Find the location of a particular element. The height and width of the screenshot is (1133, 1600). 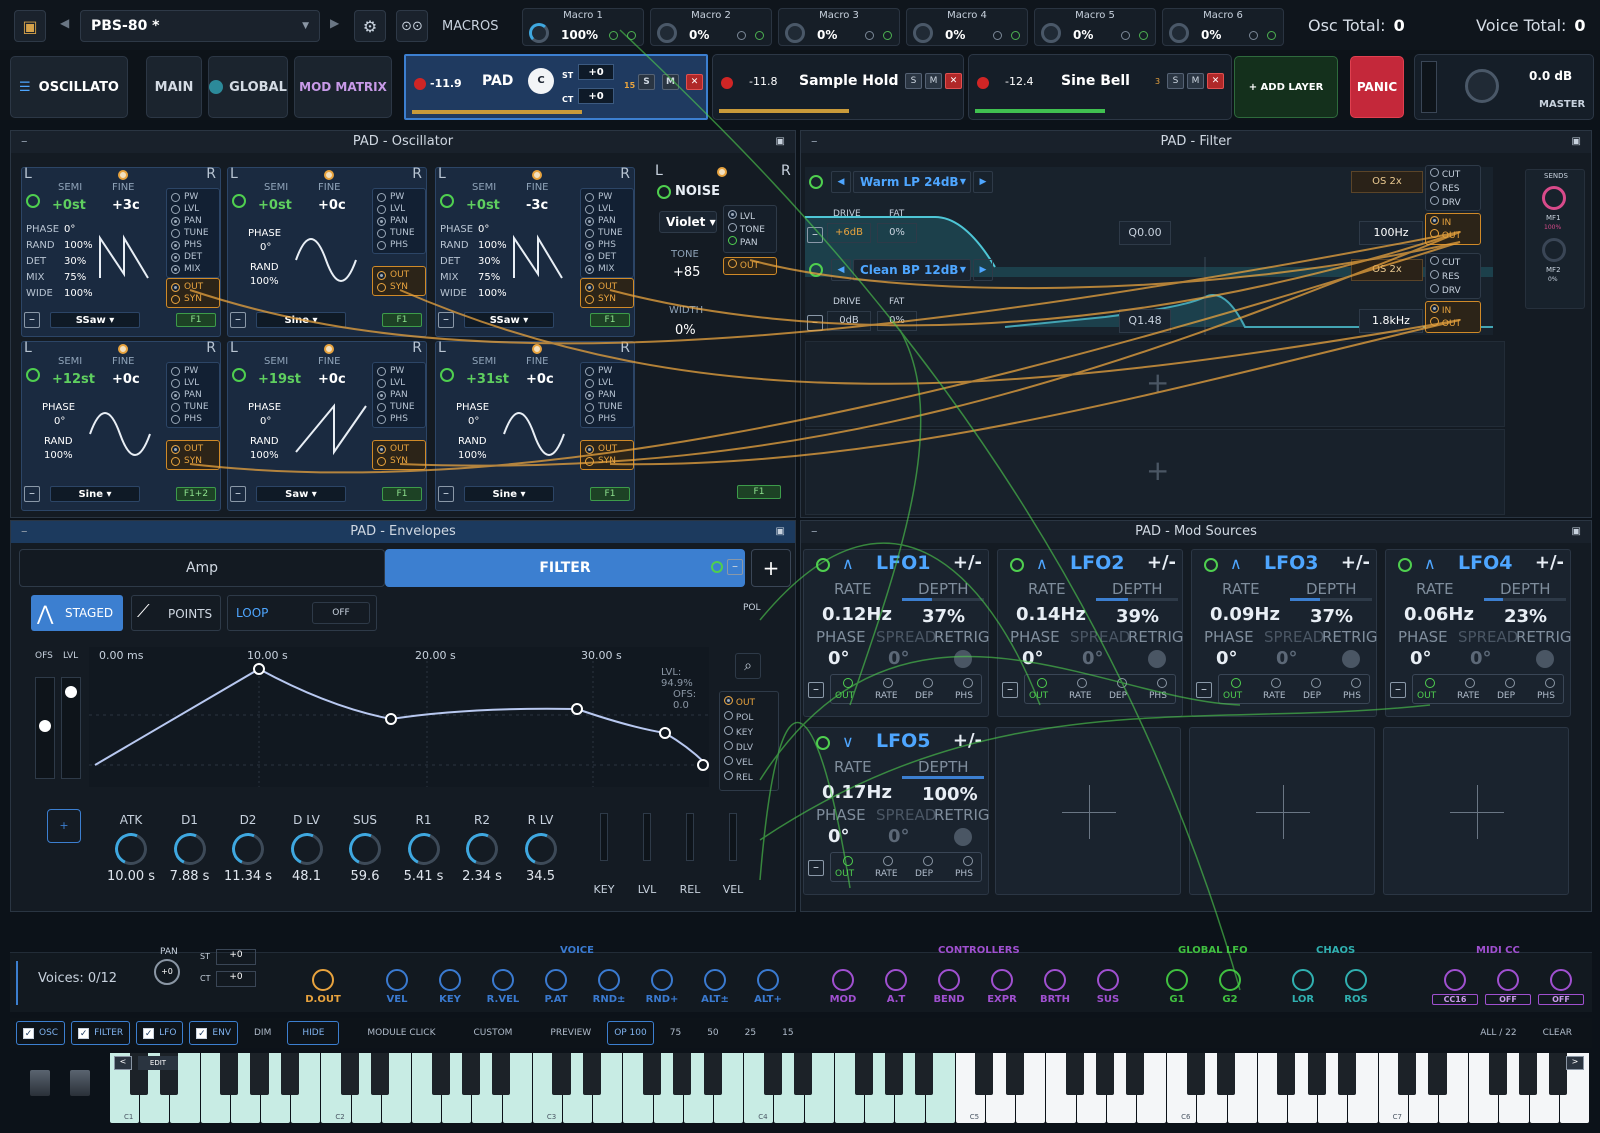

semi-value: +31st is located at coordinates (487, 379).